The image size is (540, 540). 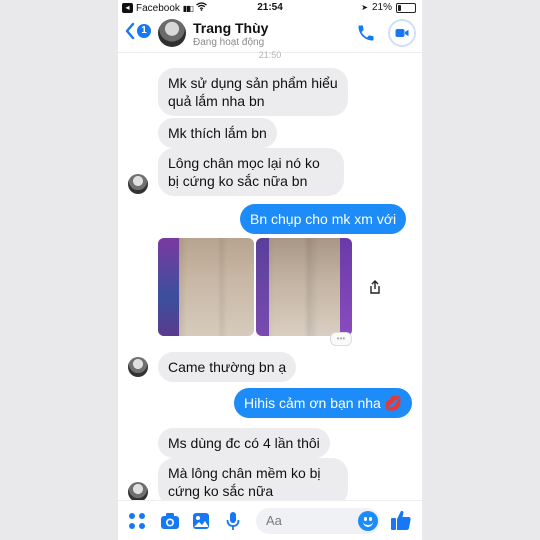 I want to click on battery-icon, so click(x=406, y=7).